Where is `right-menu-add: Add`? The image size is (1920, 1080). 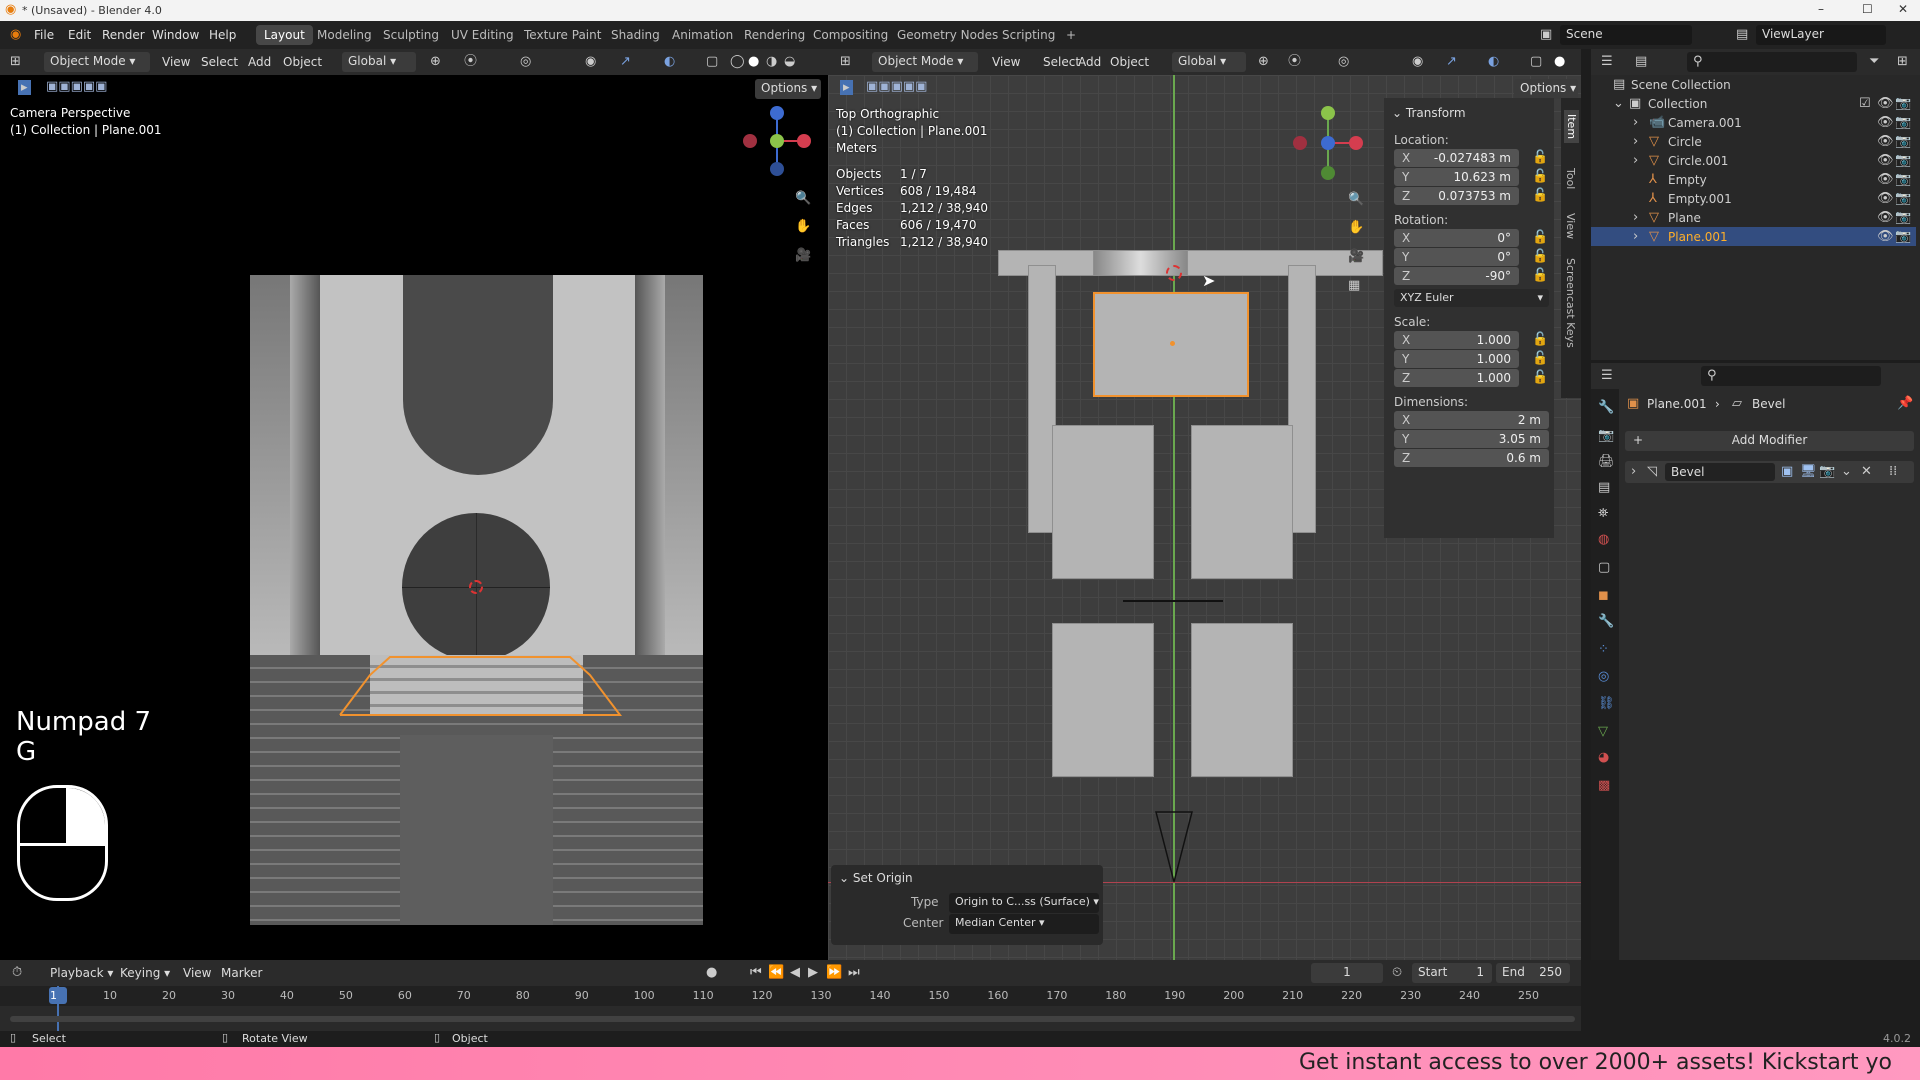
right-menu-add: Add is located at coordinates (1089, 62).